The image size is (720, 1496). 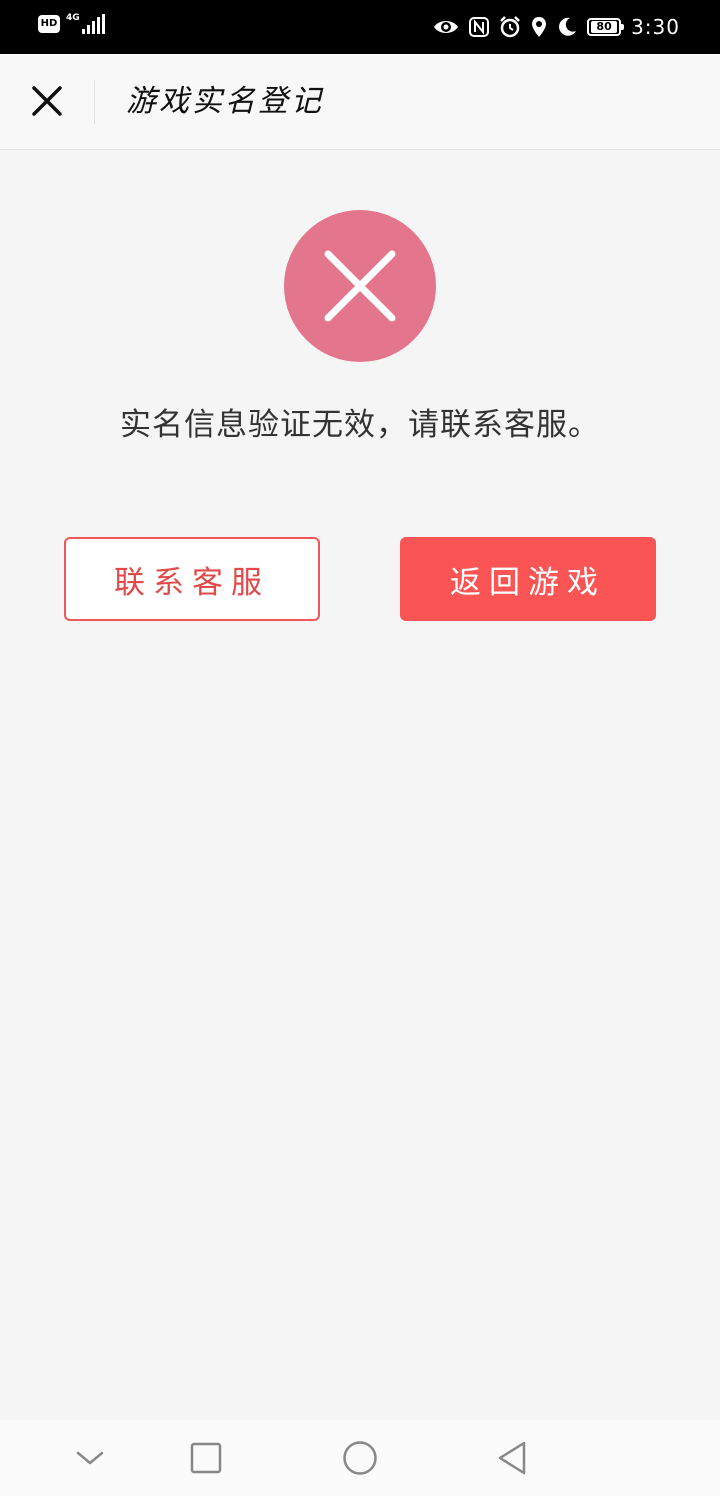 I want to click on result-message: 实名信息验证无效，请联系客服。, so click(x=360, y=425).